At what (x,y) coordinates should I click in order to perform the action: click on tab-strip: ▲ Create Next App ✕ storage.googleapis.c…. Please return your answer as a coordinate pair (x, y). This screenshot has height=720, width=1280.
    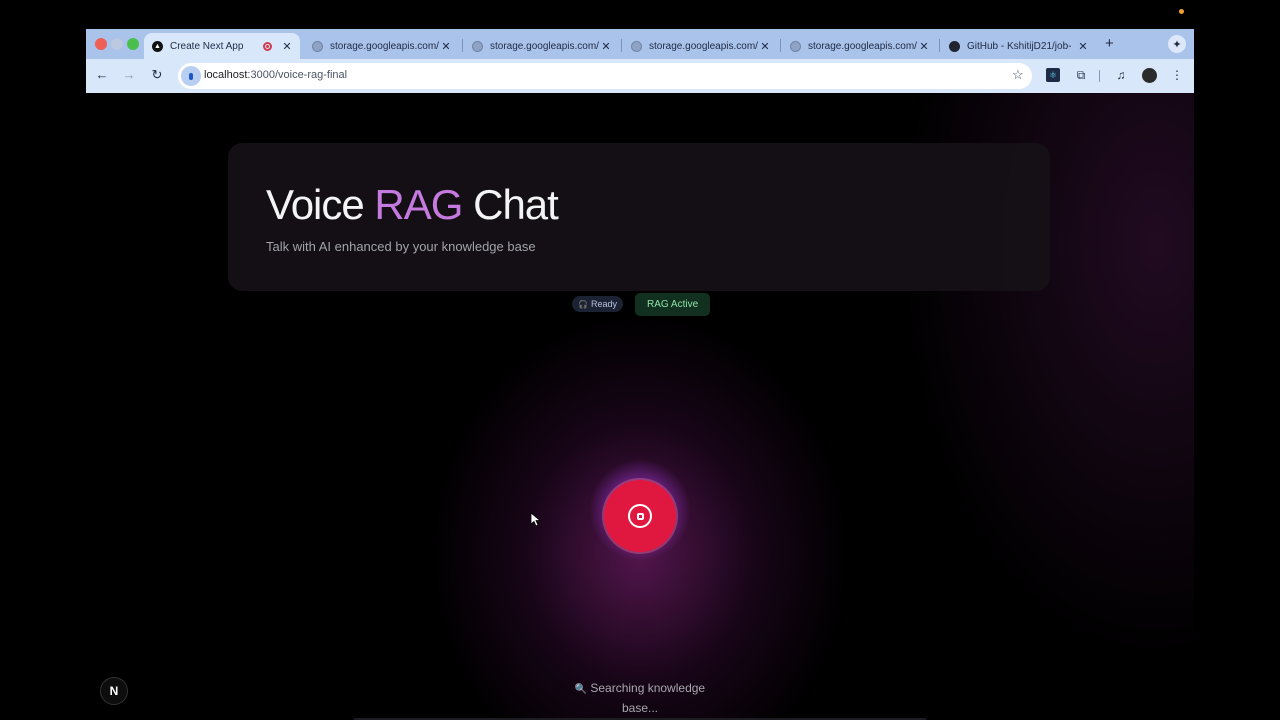
    Looking at the image, I should click on (640, 44).